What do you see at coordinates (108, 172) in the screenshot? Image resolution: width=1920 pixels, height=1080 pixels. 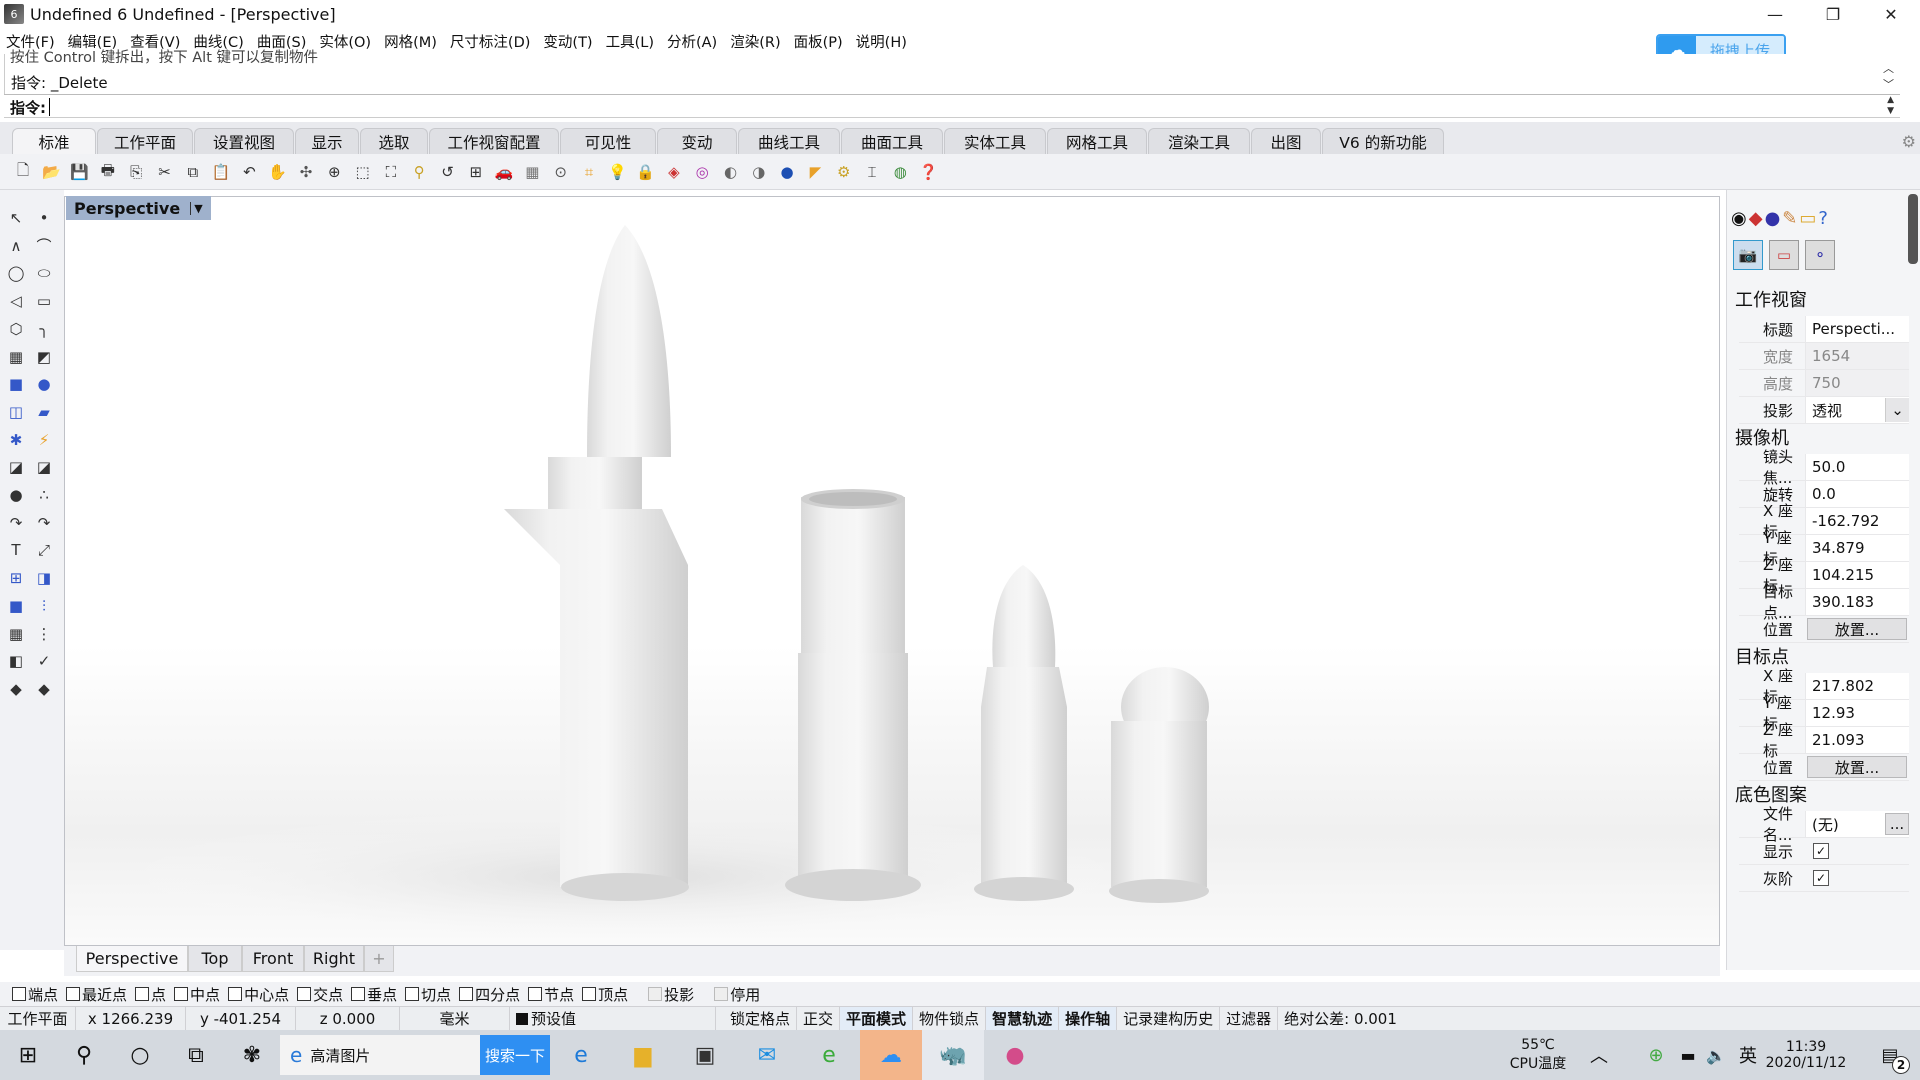 I see `print-icon: 🖶` at bounding box center [108, 172].